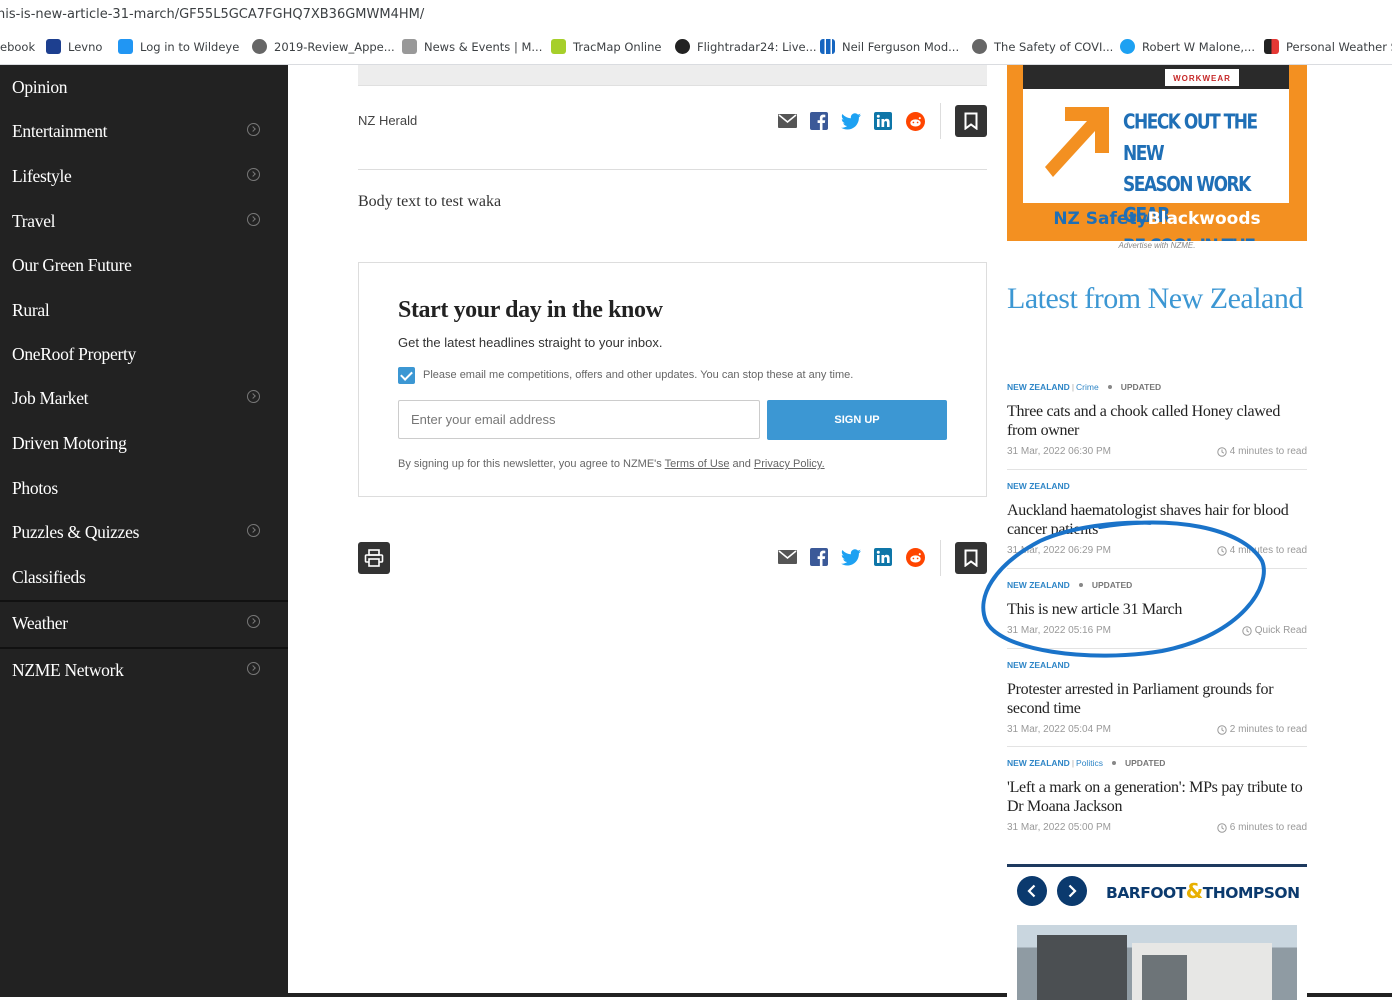 The image size is (1392, 1000). I want to click on privacy-policy-link: Privacy Policy., so click(789, 464).